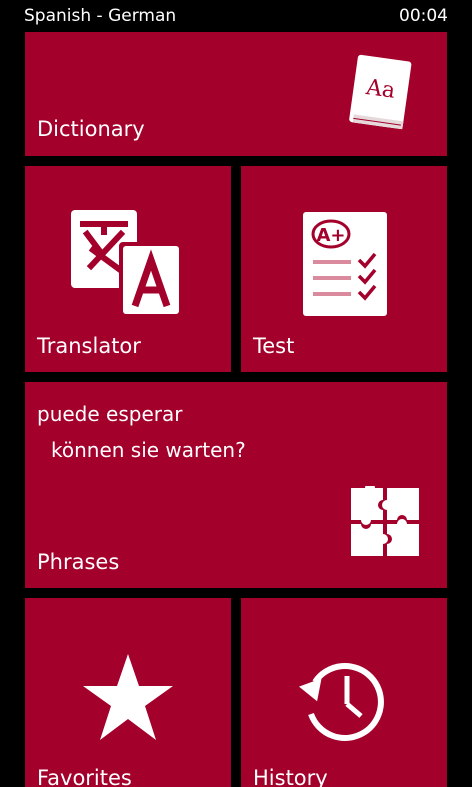 This screenshot has height=787, width=472. I want to click on test-checklist-icon: A+, so click(345, 264).